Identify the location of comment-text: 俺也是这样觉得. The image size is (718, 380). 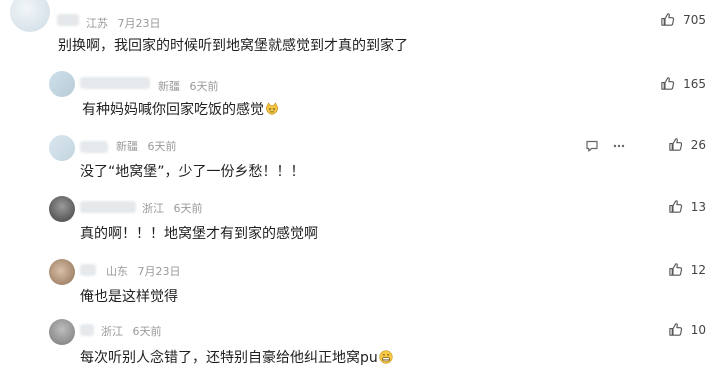
(129, 297).